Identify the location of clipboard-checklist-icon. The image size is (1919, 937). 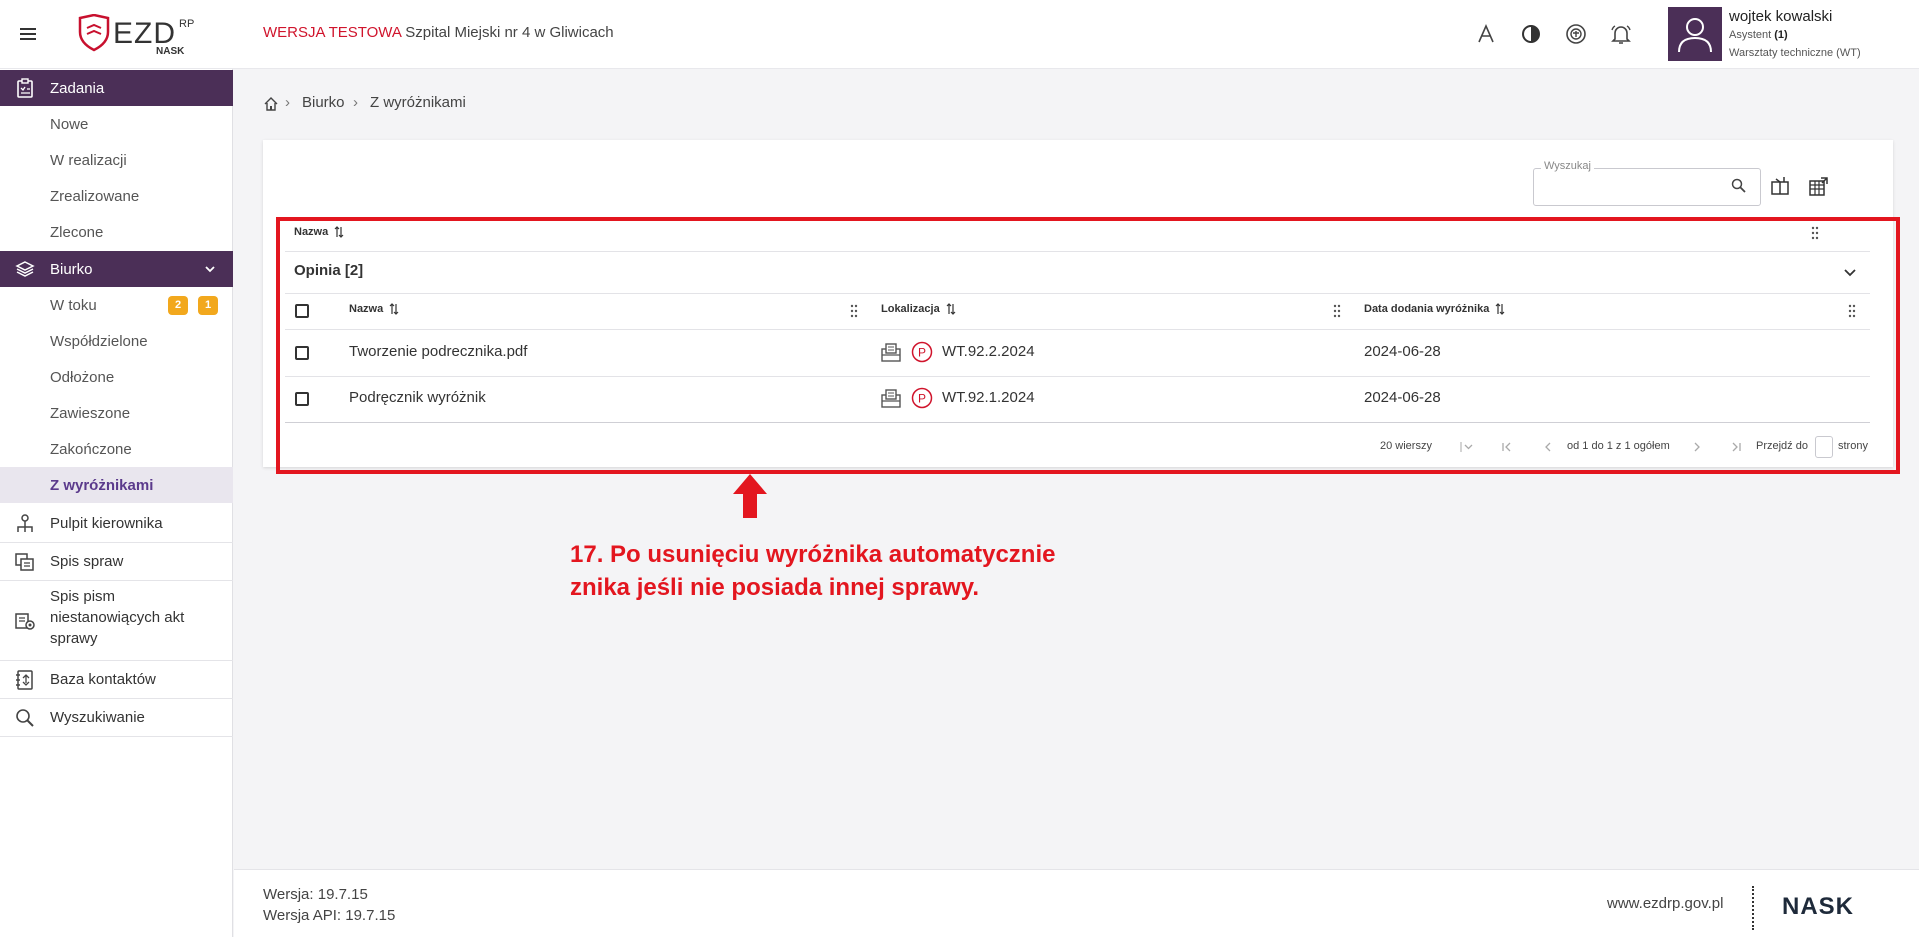
(25, 88).